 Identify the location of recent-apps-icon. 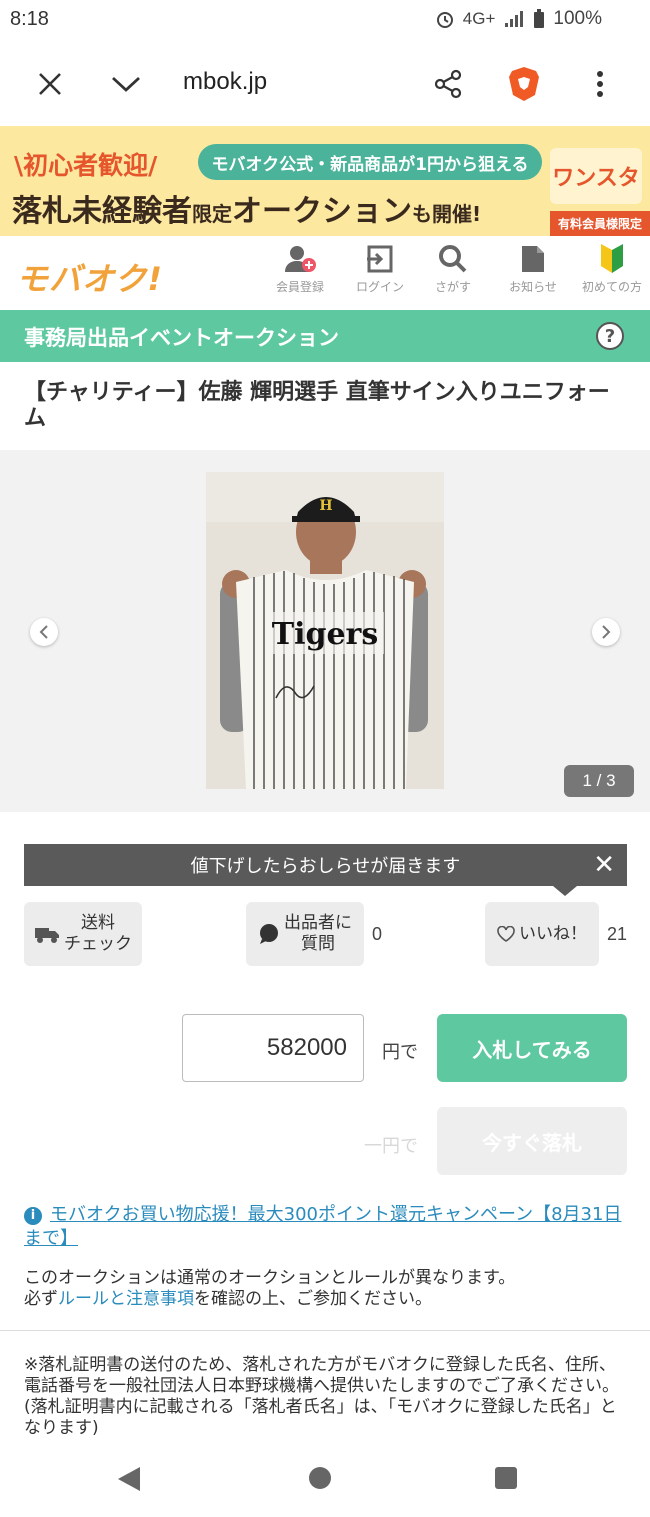
(506, 1478).